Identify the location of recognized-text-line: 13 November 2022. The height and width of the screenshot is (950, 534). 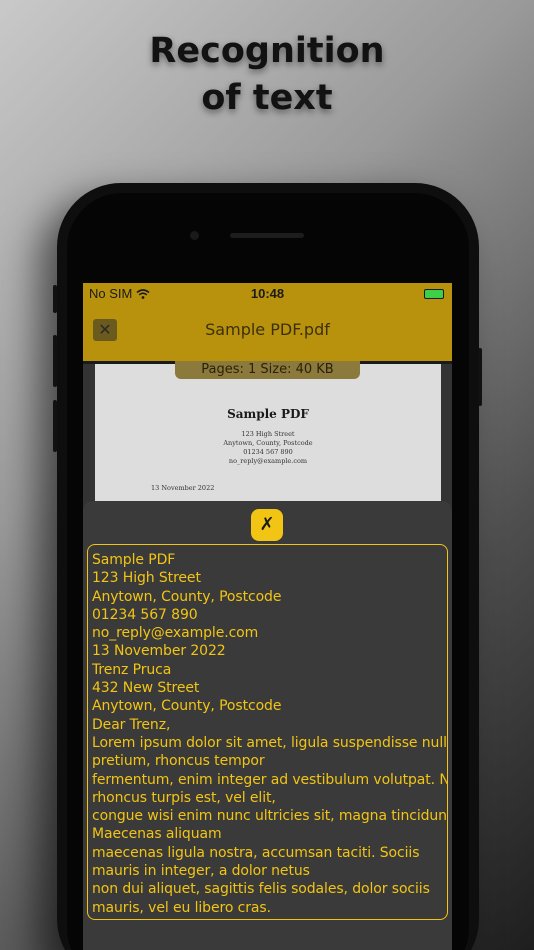
(159, 651).